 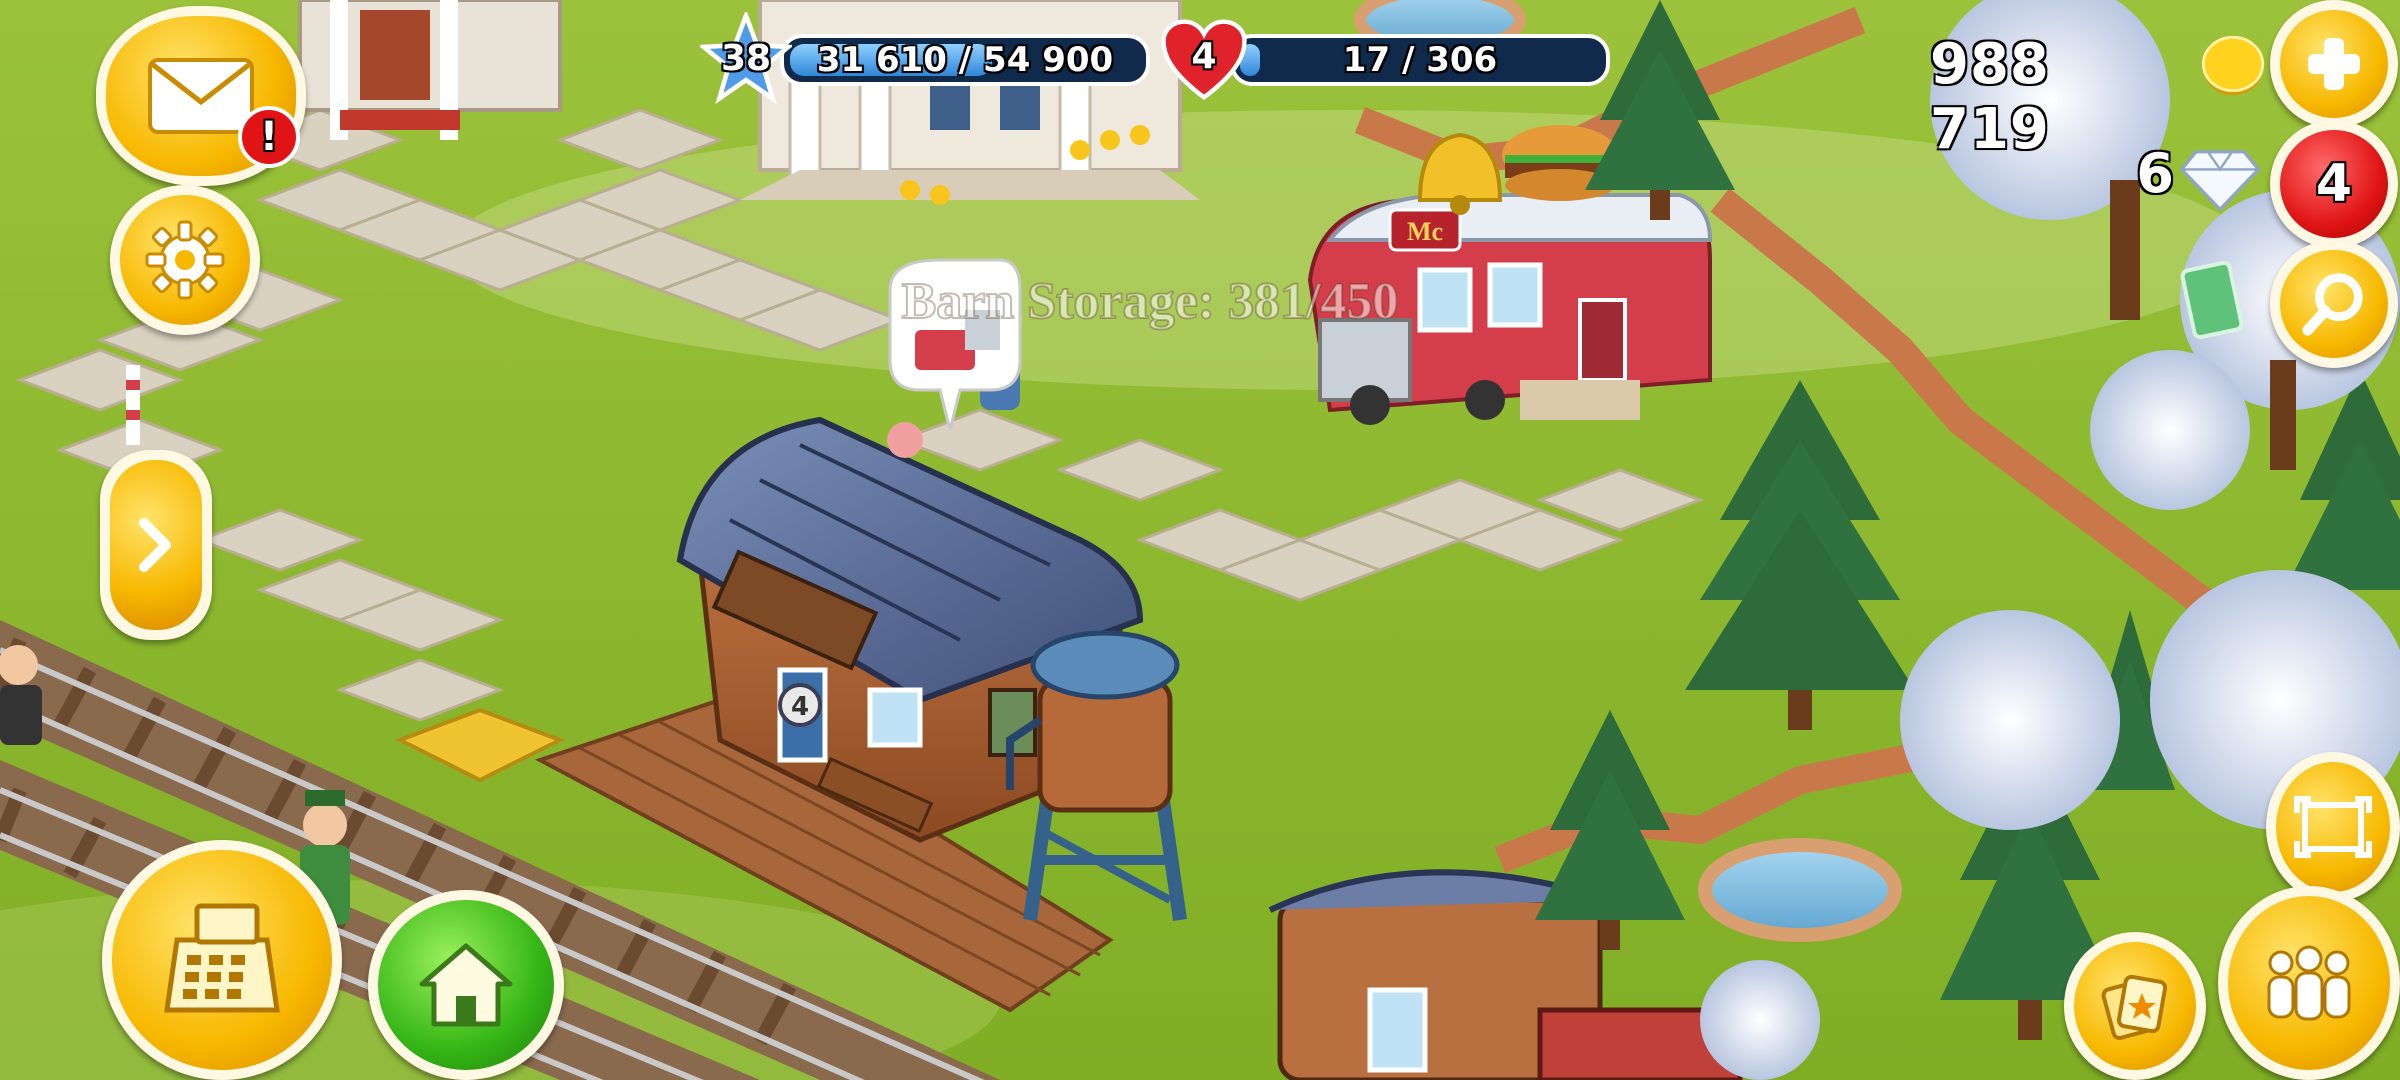 I want to click on villager-character, so click(x=905, y=440).